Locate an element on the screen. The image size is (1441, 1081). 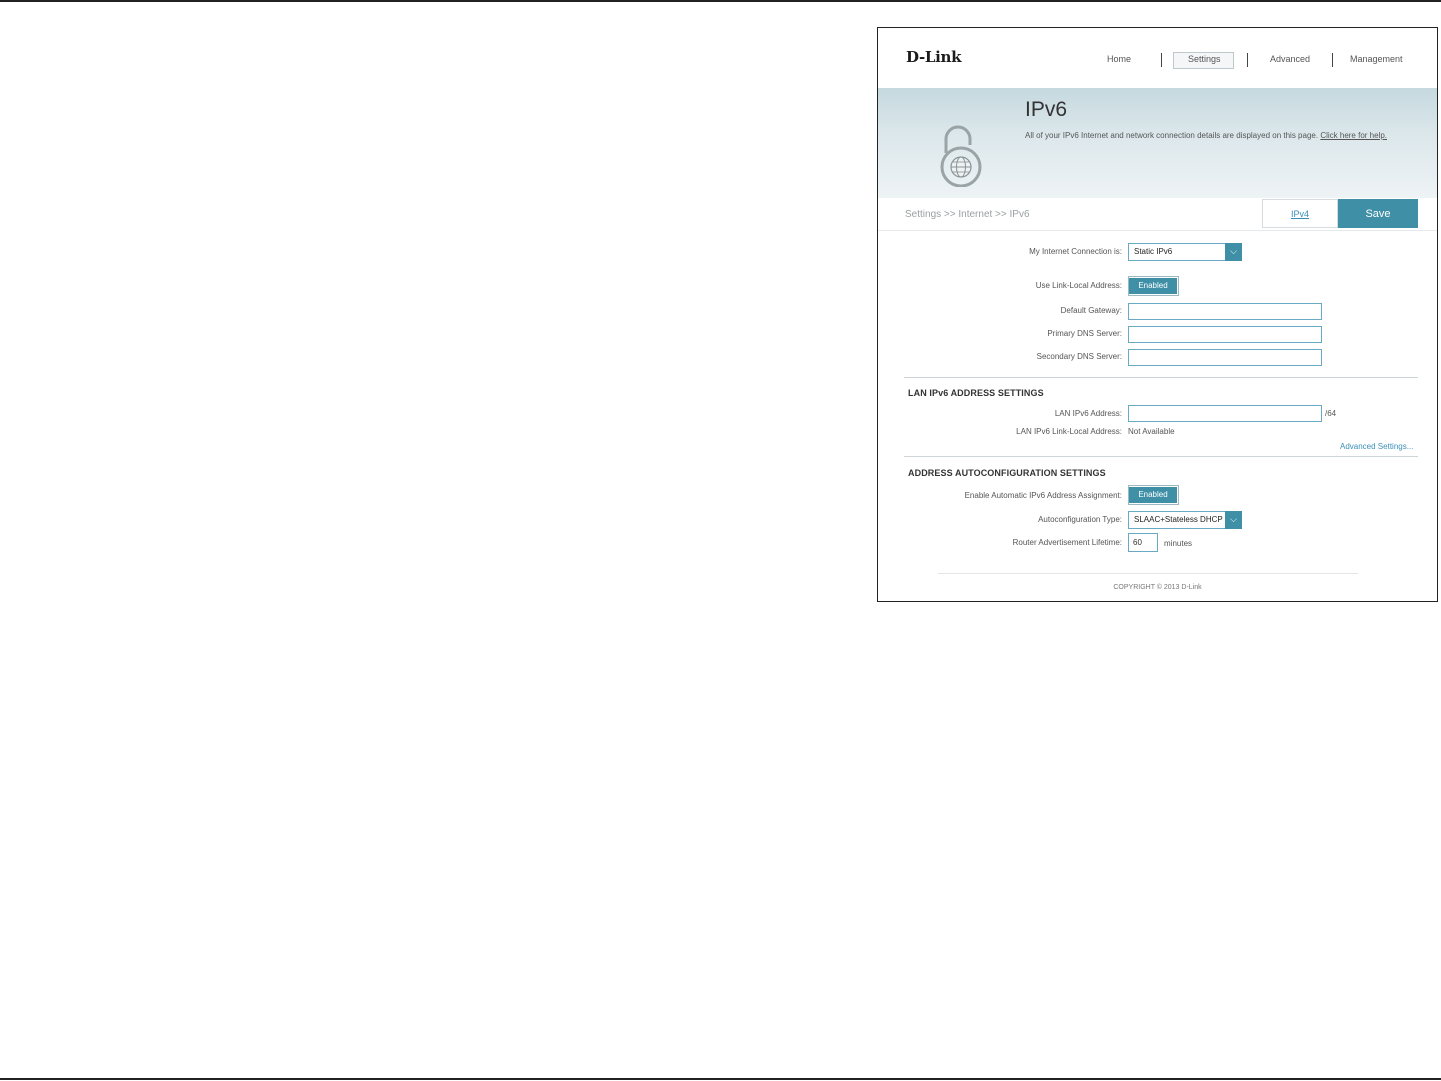
breadcrumb: Settings >> Internet >> IPv6 is located at coordinates (967, 214).